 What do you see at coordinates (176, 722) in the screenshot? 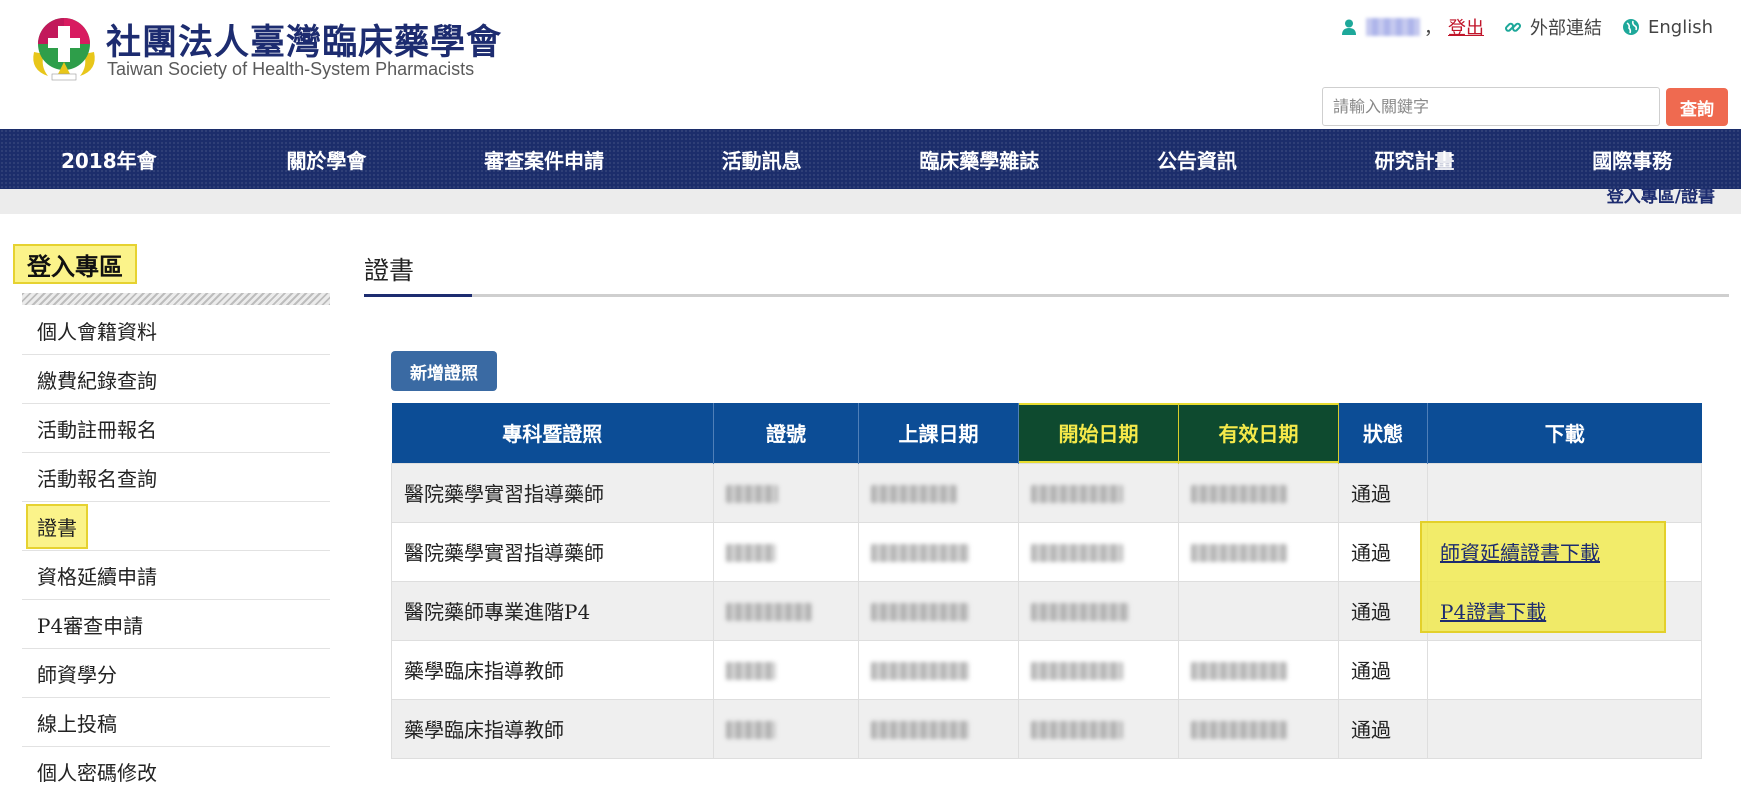
I see `sidebar-item-online-submission: 線上投稿` at bounding box center [176, 722].